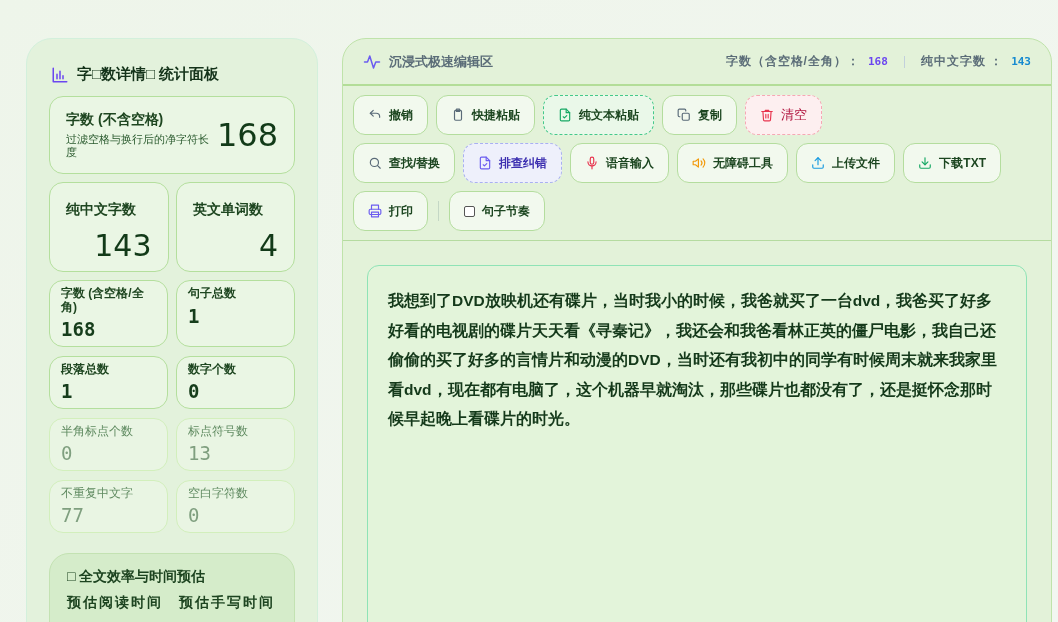  Describe the element at coordinates (469, 211) in the screenshot. I see `checkbox` at that location.